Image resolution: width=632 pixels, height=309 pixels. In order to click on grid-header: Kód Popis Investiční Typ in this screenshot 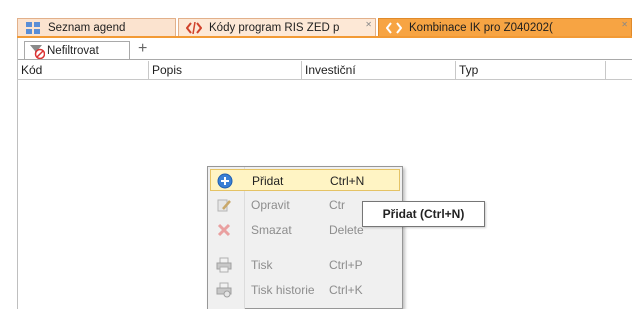, I will do `click(324, 70)`.